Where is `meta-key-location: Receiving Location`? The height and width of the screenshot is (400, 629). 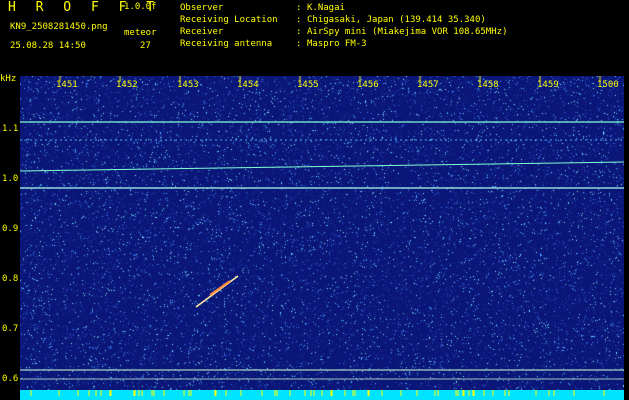
meta-key-location: Receiving Location is located at coordinates (229, 20).